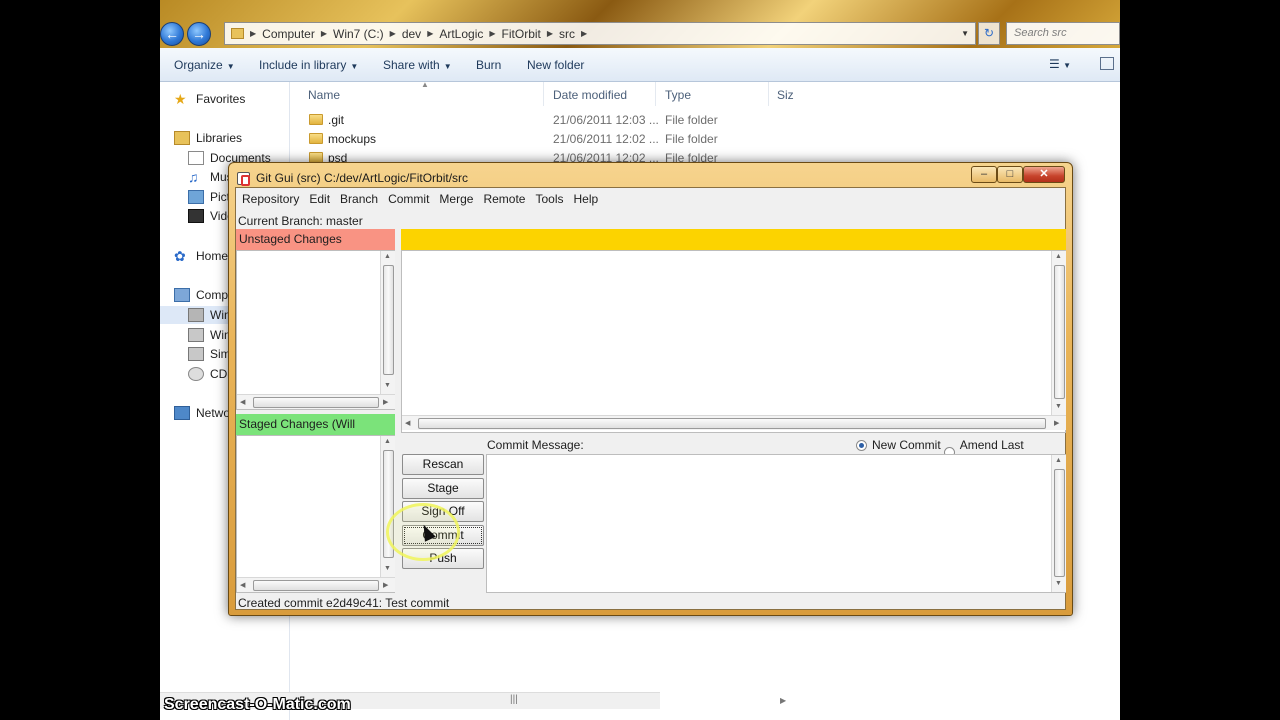  Describe the element at coordinates (555, 65) in the screenshot. I see `new-folder-button: New folder` at that location.